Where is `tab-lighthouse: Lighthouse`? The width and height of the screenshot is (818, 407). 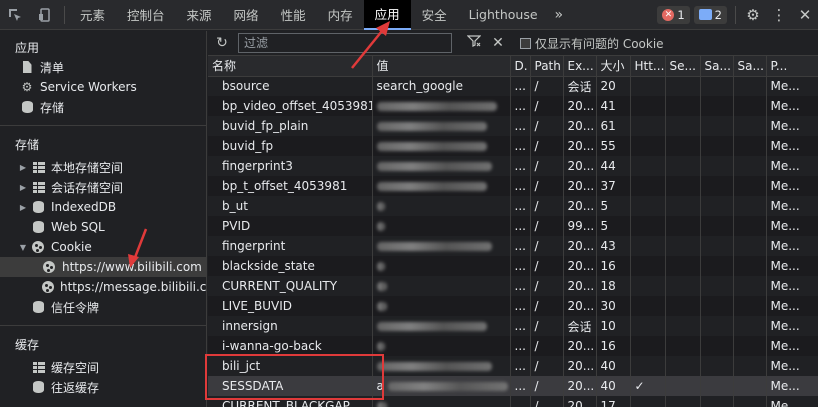 tab-lighthouse: Lighthouse is located at coordinates (503, 15).